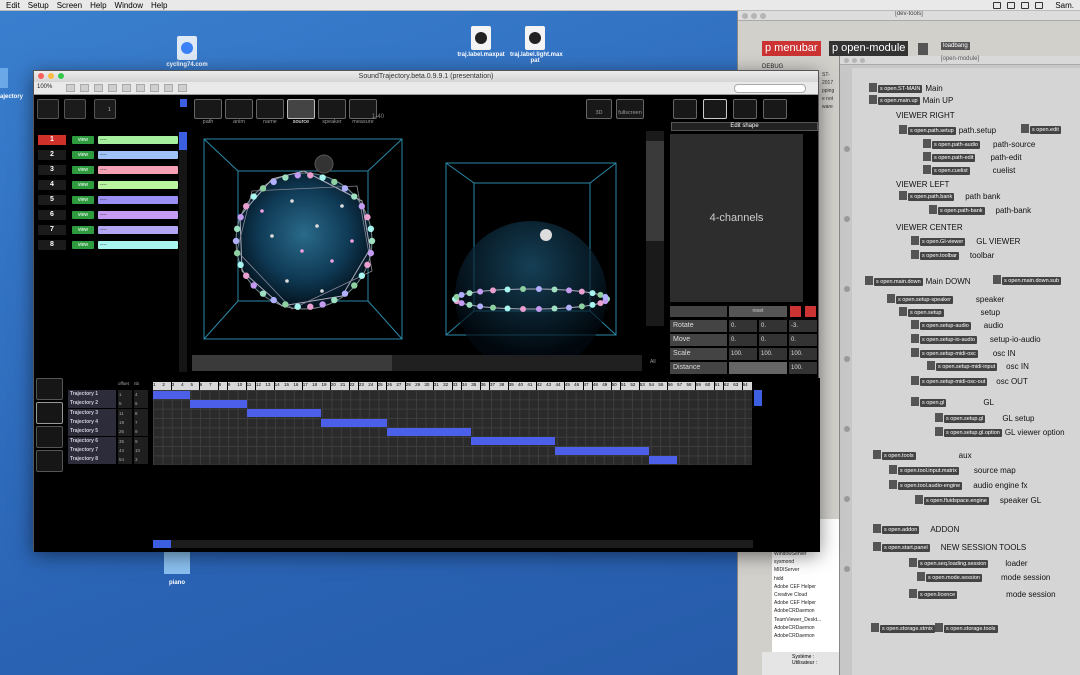 Image resolution: width=1080 pixels, height=675 pixels. I want to click on send-object-row: s open.setup.gl.option GL viewer option, so click(1000, 431).